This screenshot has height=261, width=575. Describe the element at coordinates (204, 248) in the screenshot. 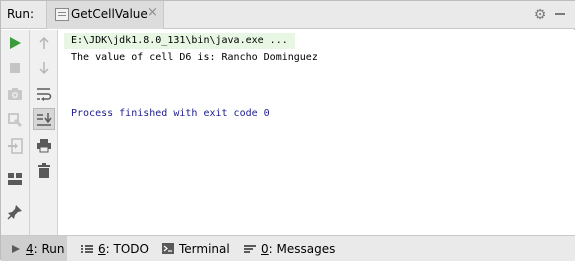

I see `terminal-tab-label: Terminal` at that location.